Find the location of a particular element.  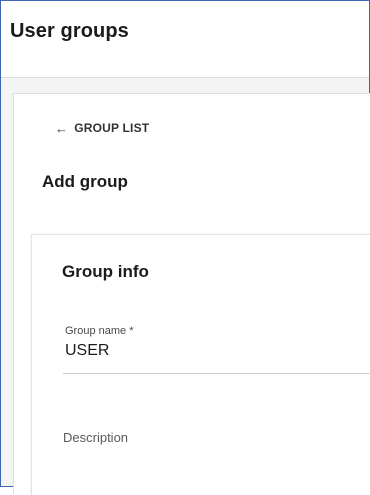

back-link-label: GROUP LIST is located at coordinates (112, 128).